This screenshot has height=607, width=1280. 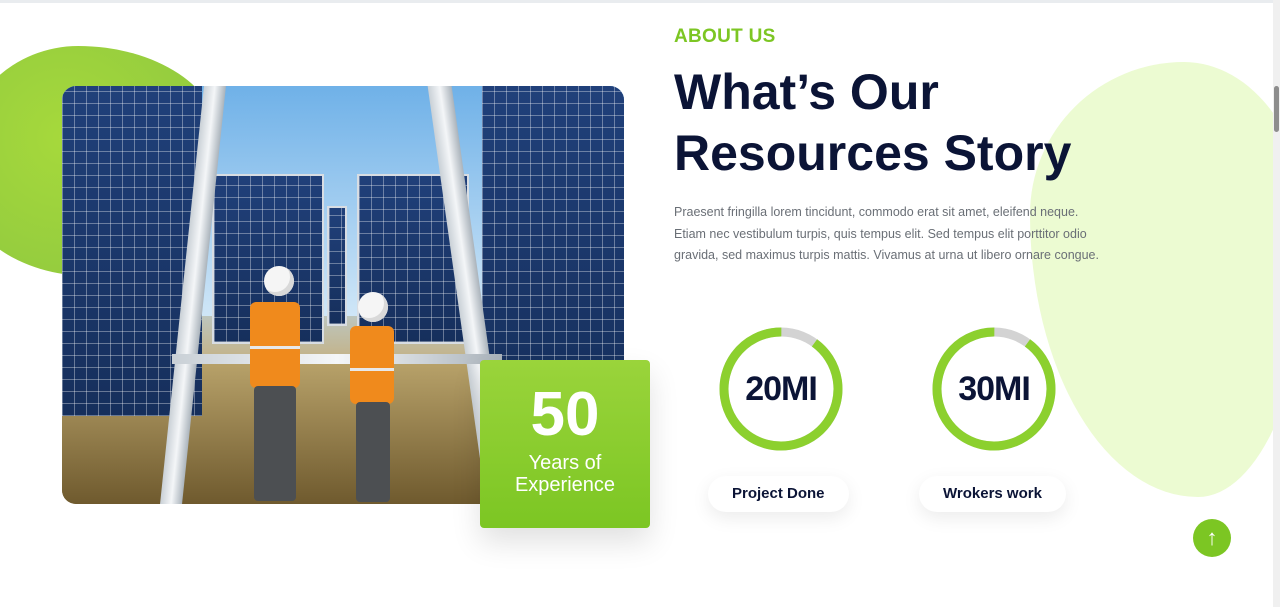 I want to click on section-eyebrow: ABOUT US, so click(x=725, y=36).